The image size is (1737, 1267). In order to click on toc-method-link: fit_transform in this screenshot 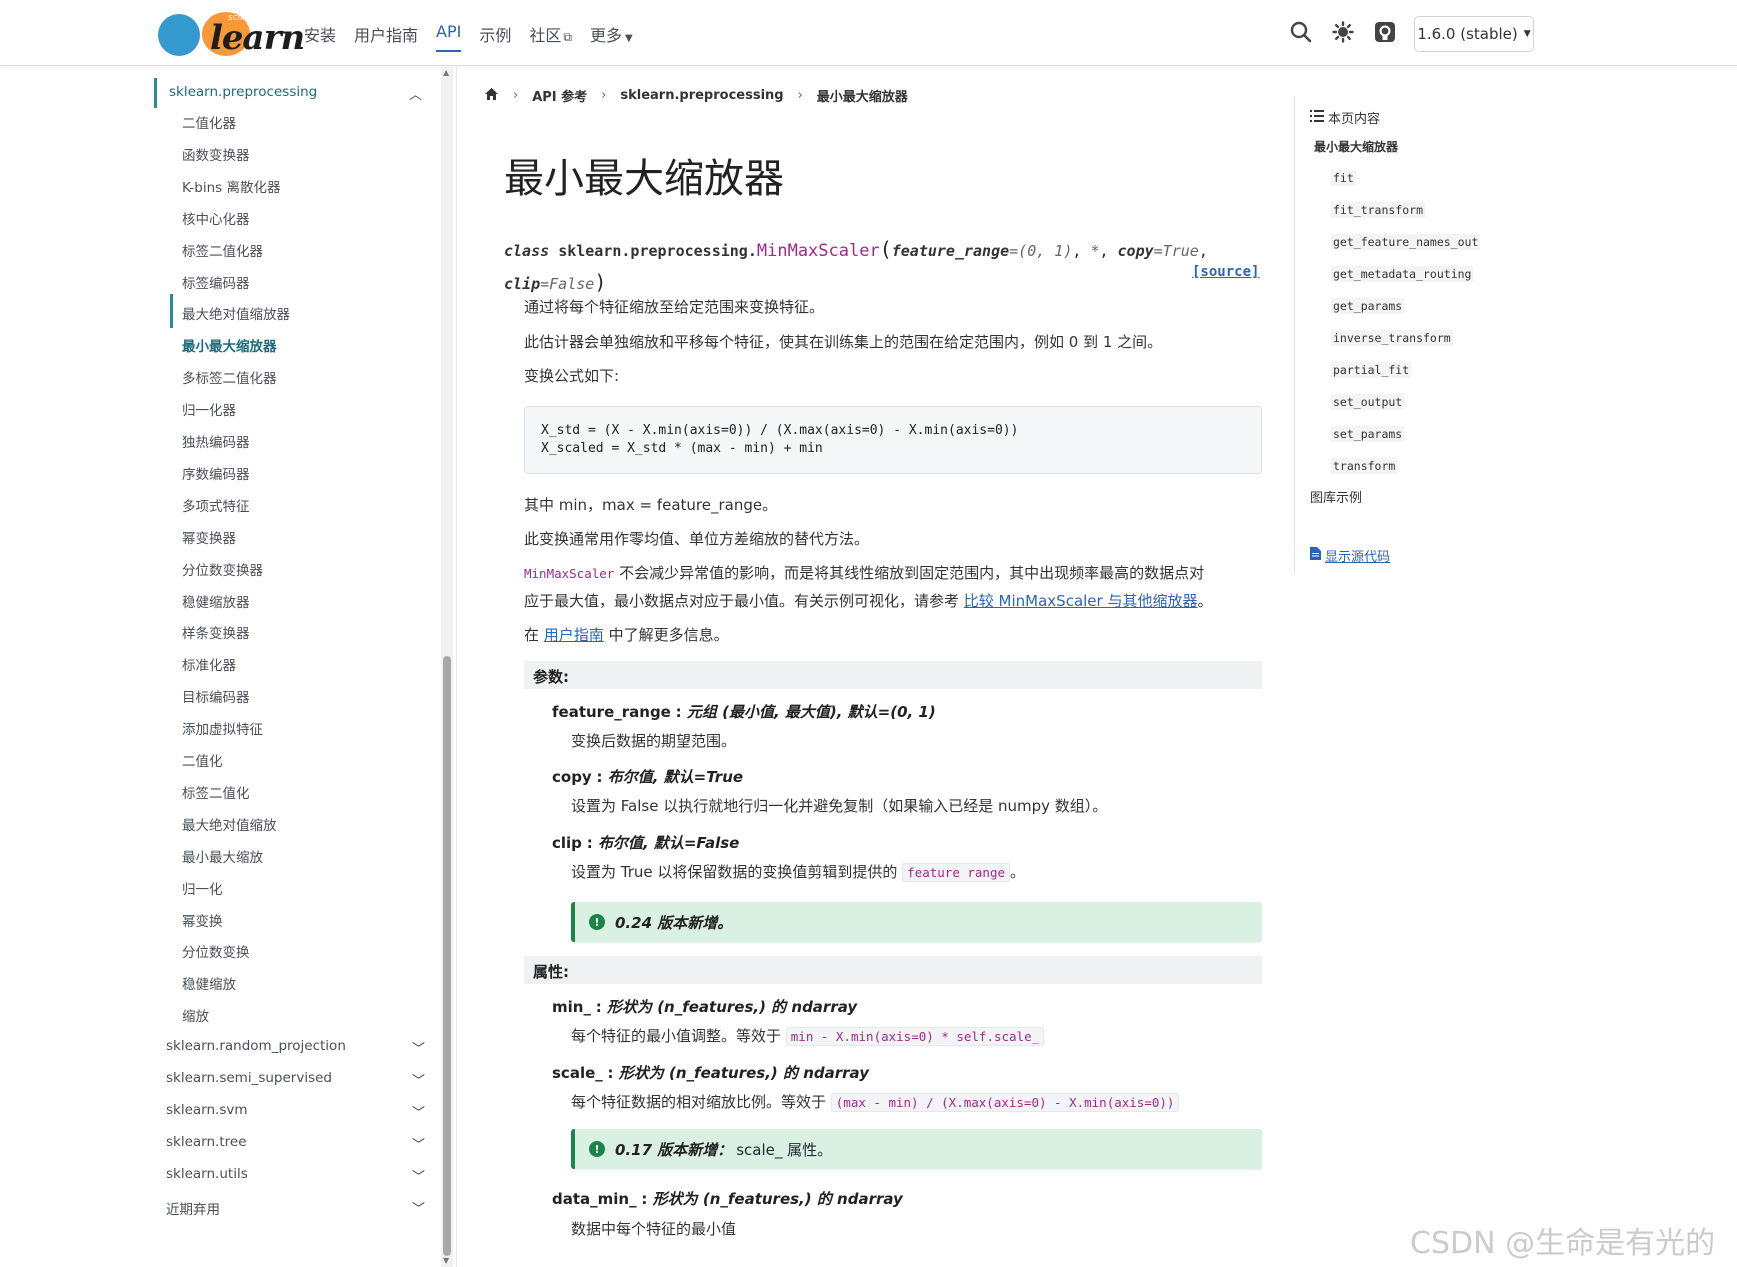, I will do `click(1378, 210)`.